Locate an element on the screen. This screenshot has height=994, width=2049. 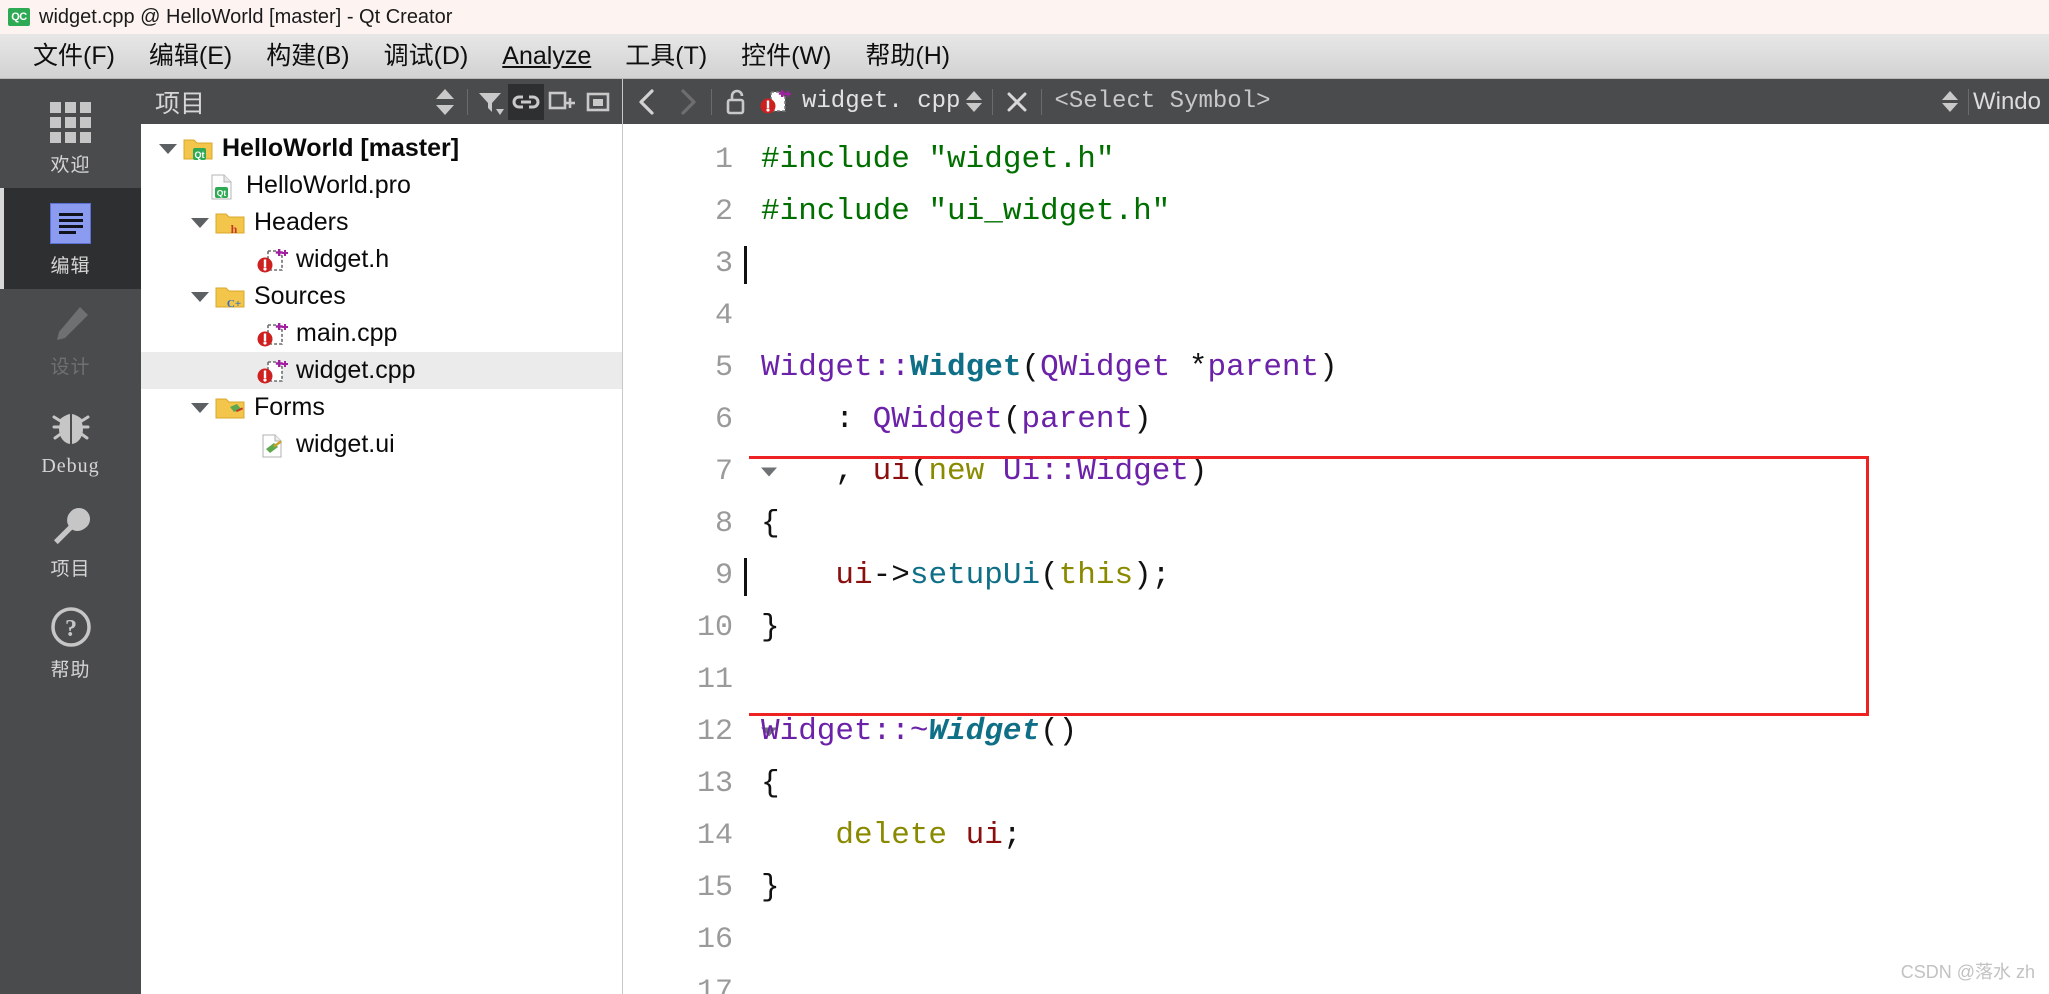
line-number: 17 is located at coordinates (714, 984).